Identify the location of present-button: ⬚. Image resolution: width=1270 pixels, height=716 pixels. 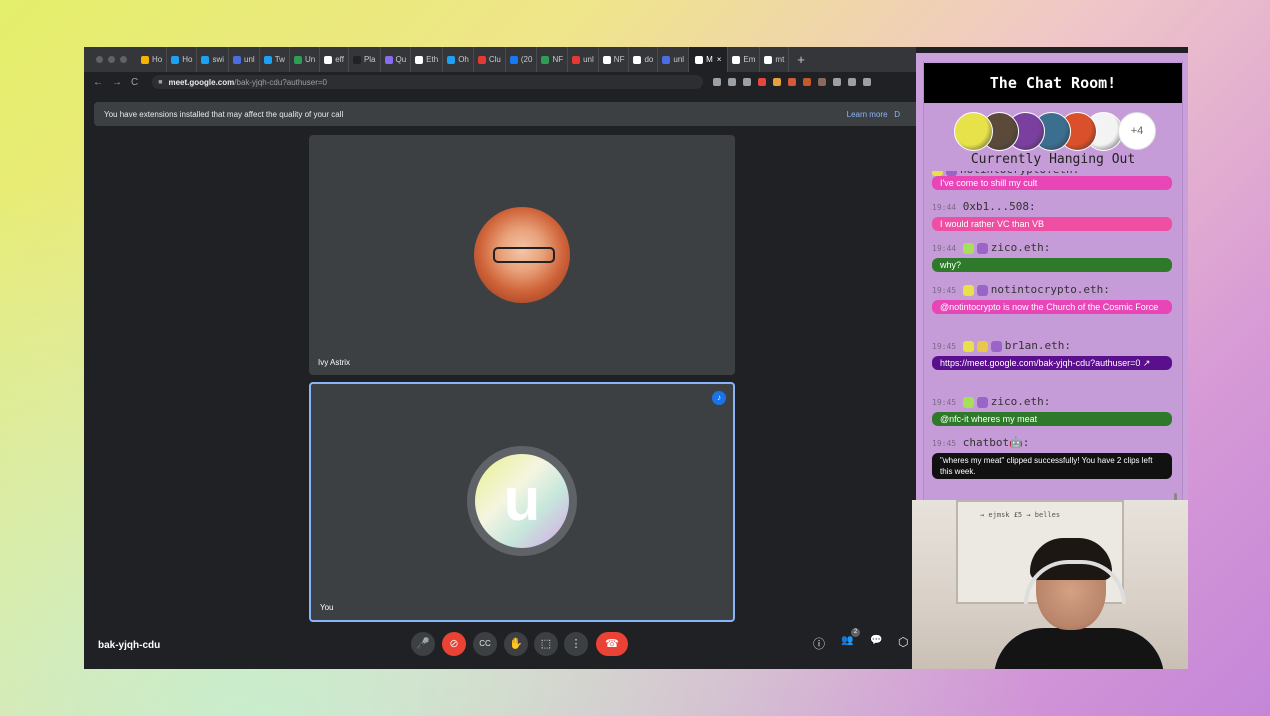
(546, 644).